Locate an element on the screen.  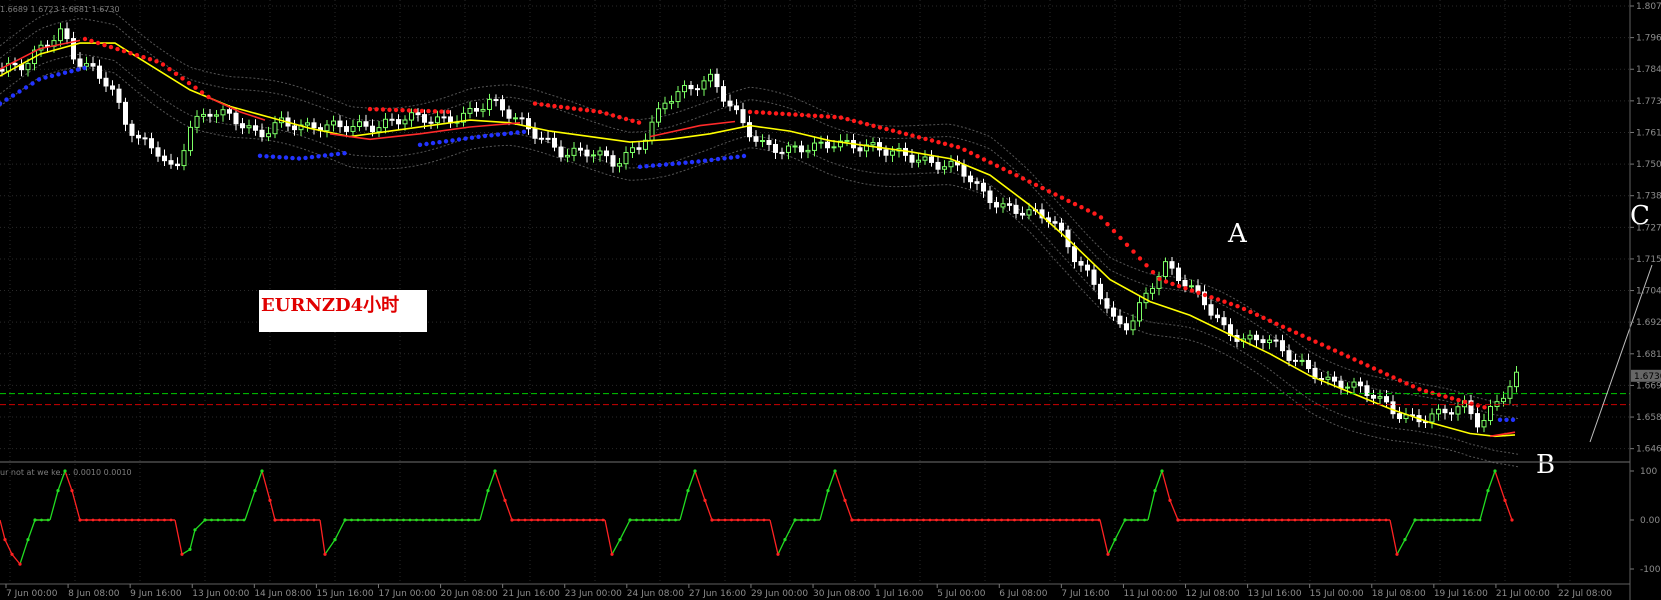
oscillator-line is located at coordinates (757, 517).